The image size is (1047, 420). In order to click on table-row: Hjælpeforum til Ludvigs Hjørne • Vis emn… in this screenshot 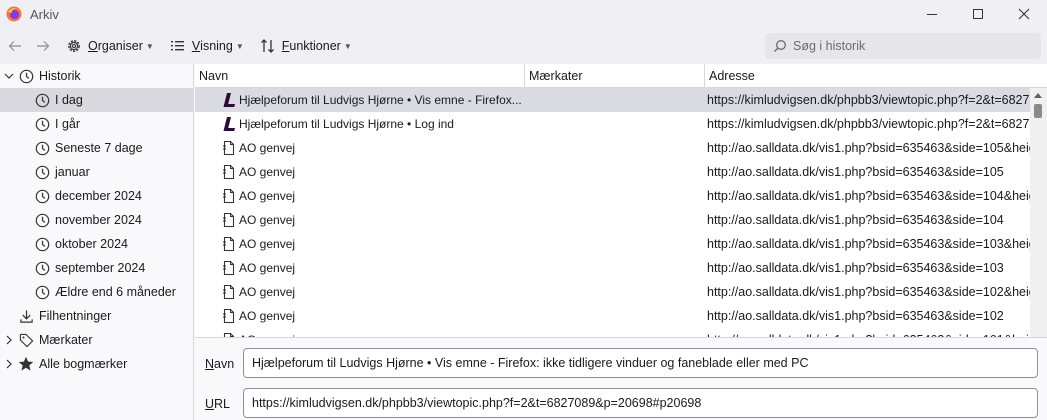, I will do `click(612, 100)`.